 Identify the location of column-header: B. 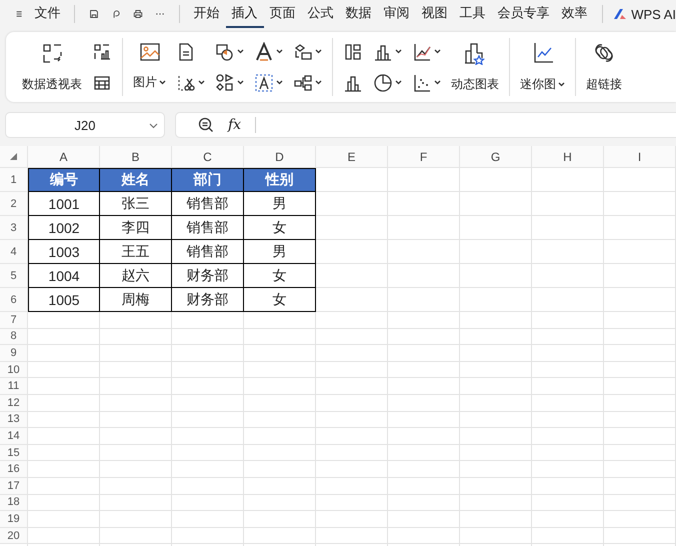
(136, 157).